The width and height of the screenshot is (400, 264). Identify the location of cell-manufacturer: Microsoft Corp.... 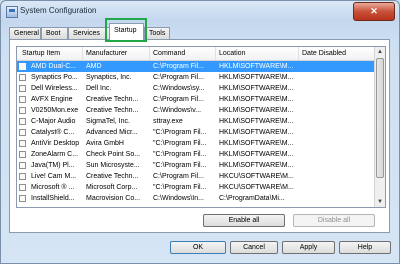
(112, 187).